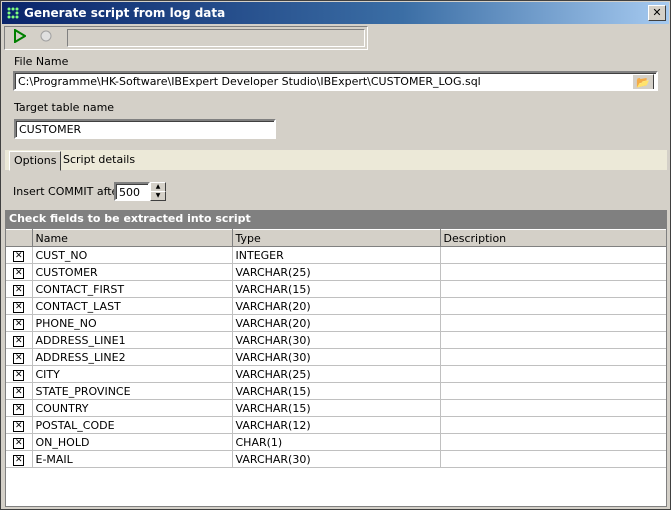 The height and width of the screenshot is (510, 671). I want to click on table-row: ✕ E-MAIL VARCHAR(30), so click(336, 459).